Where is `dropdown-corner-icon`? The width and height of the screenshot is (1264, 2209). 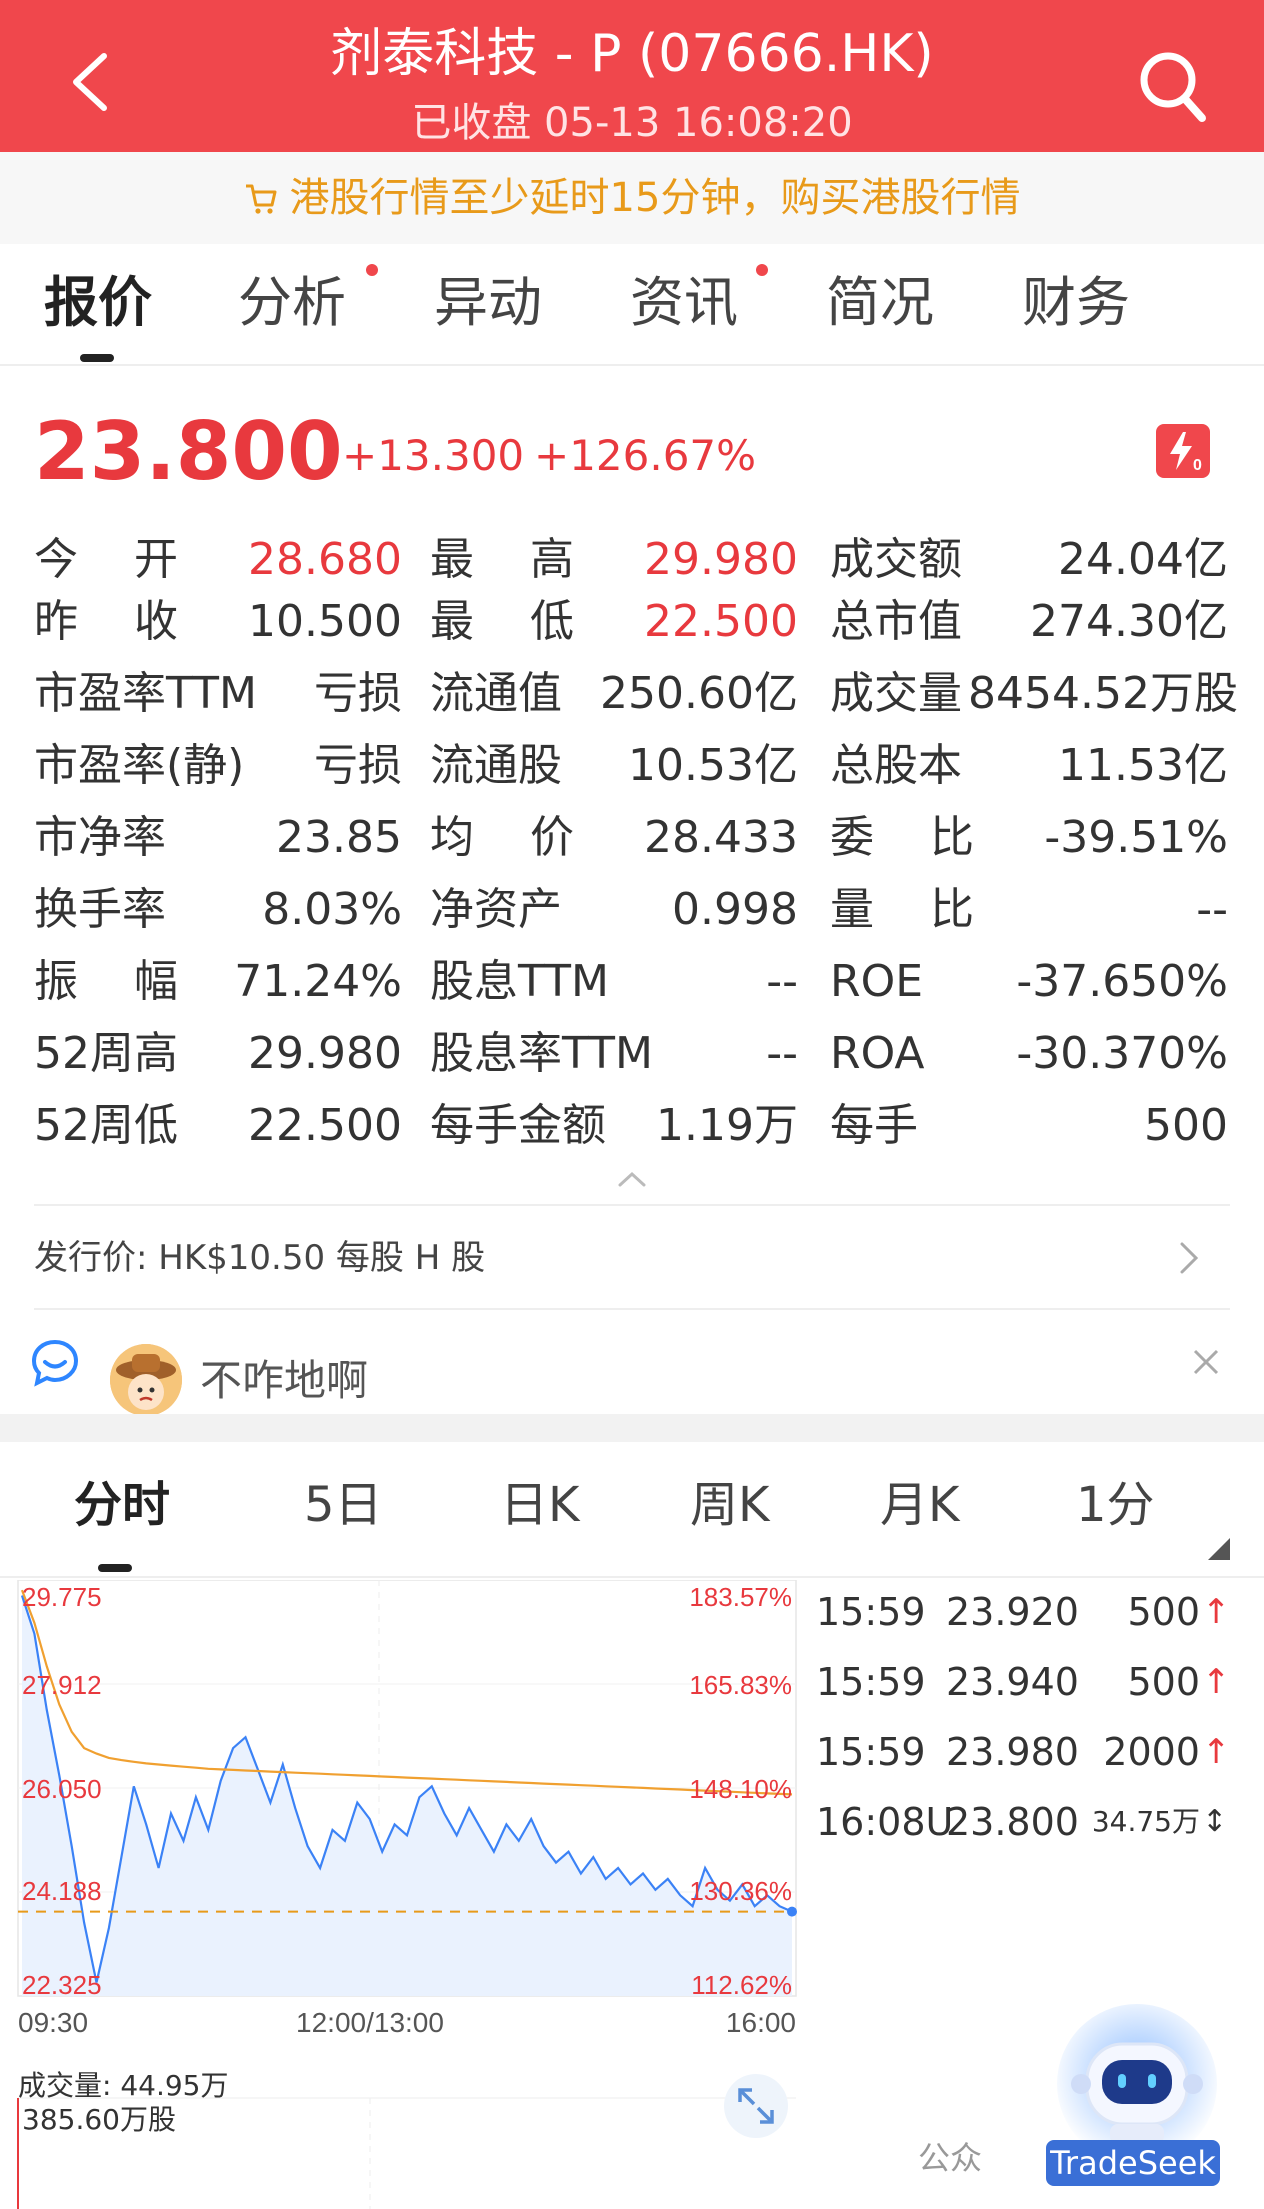
dropdown-corner-icon is located at coordinates (1218, 1548).